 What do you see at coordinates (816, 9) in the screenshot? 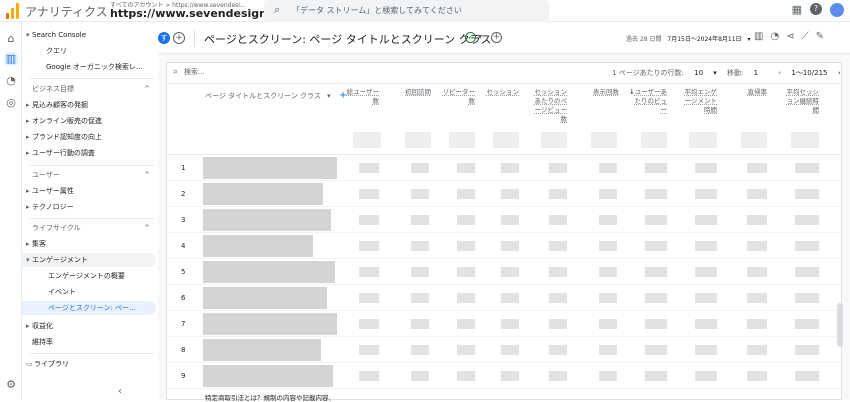
I see `help-icon: ?` at bounding box center [816, 9].